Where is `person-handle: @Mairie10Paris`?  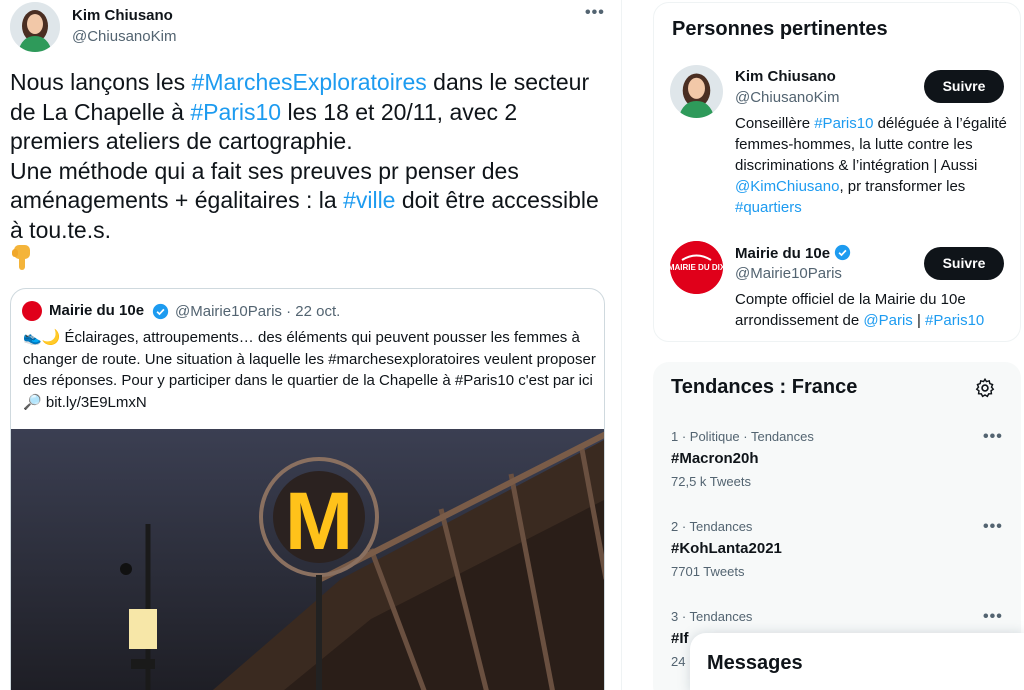
person-handle: @Mairie10Paris is located at coordinates (788, 273).